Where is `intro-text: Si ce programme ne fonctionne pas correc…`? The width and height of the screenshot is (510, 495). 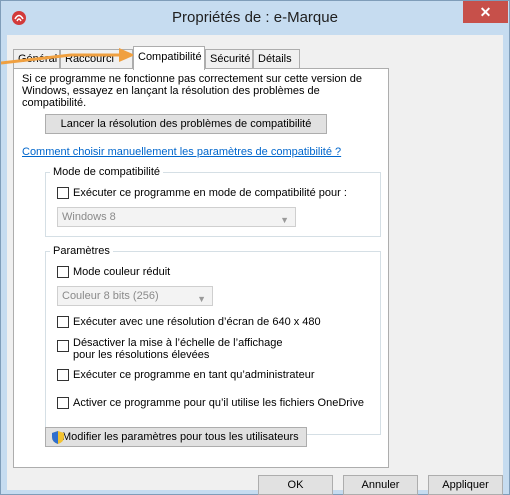 intro-text: Si ce programme ne fonctionne pas correc… is located at coordinates (192, 91).